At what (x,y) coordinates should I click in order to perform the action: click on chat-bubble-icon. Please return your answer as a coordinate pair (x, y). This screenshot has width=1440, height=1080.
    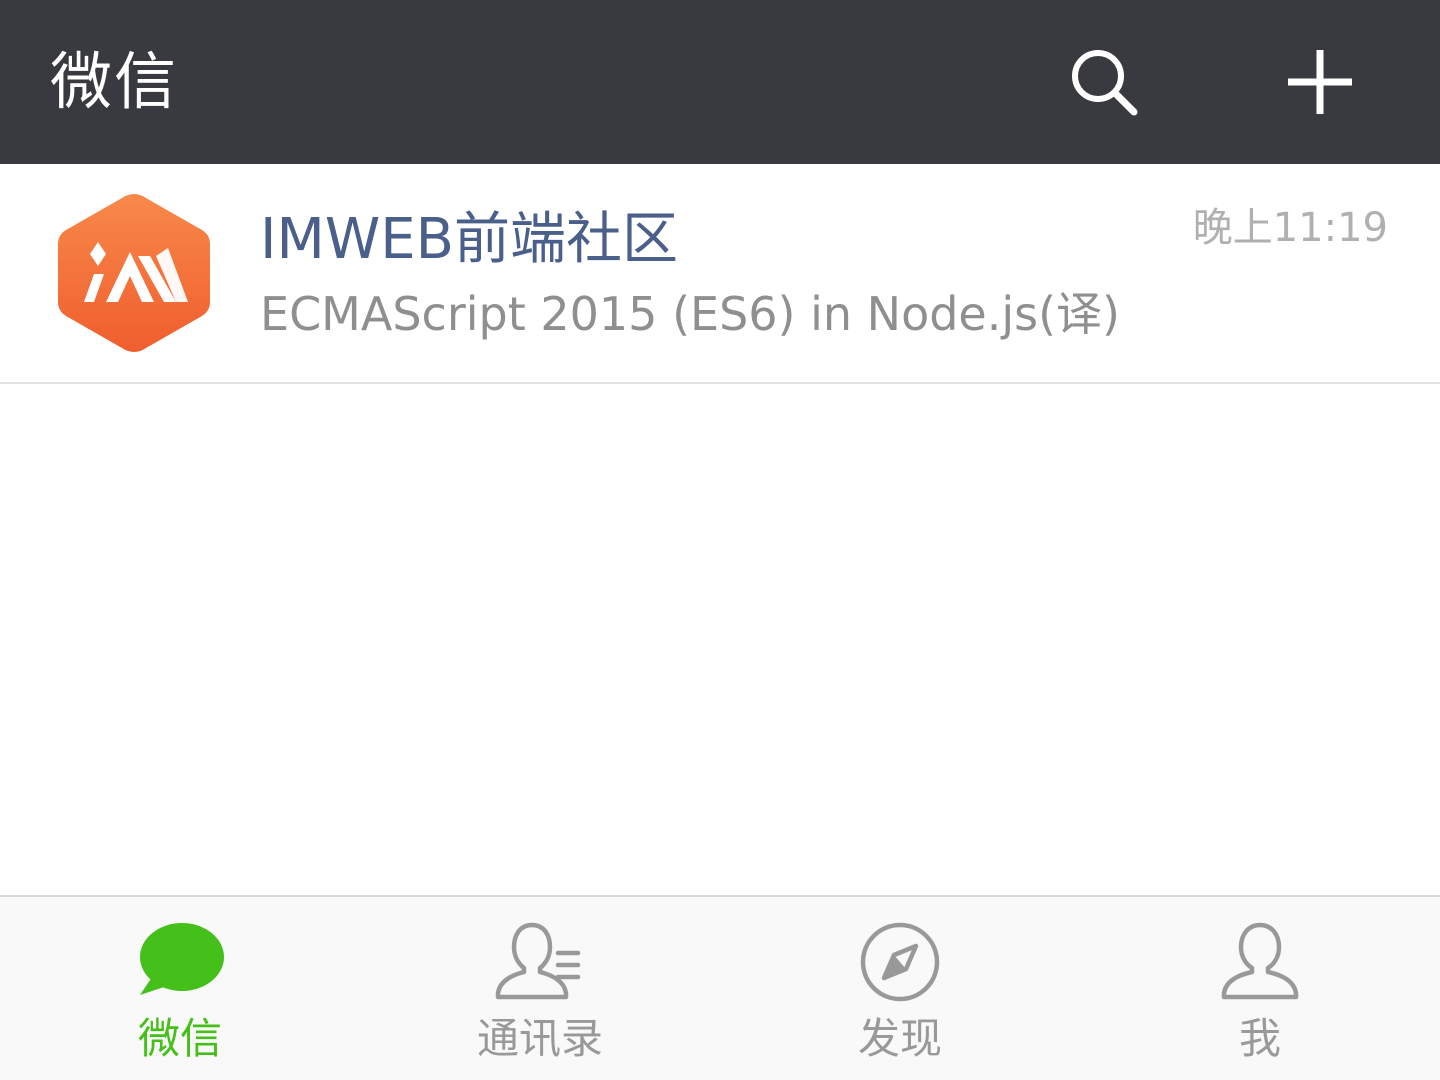
    Looking at the image, I should click on (182, 959).